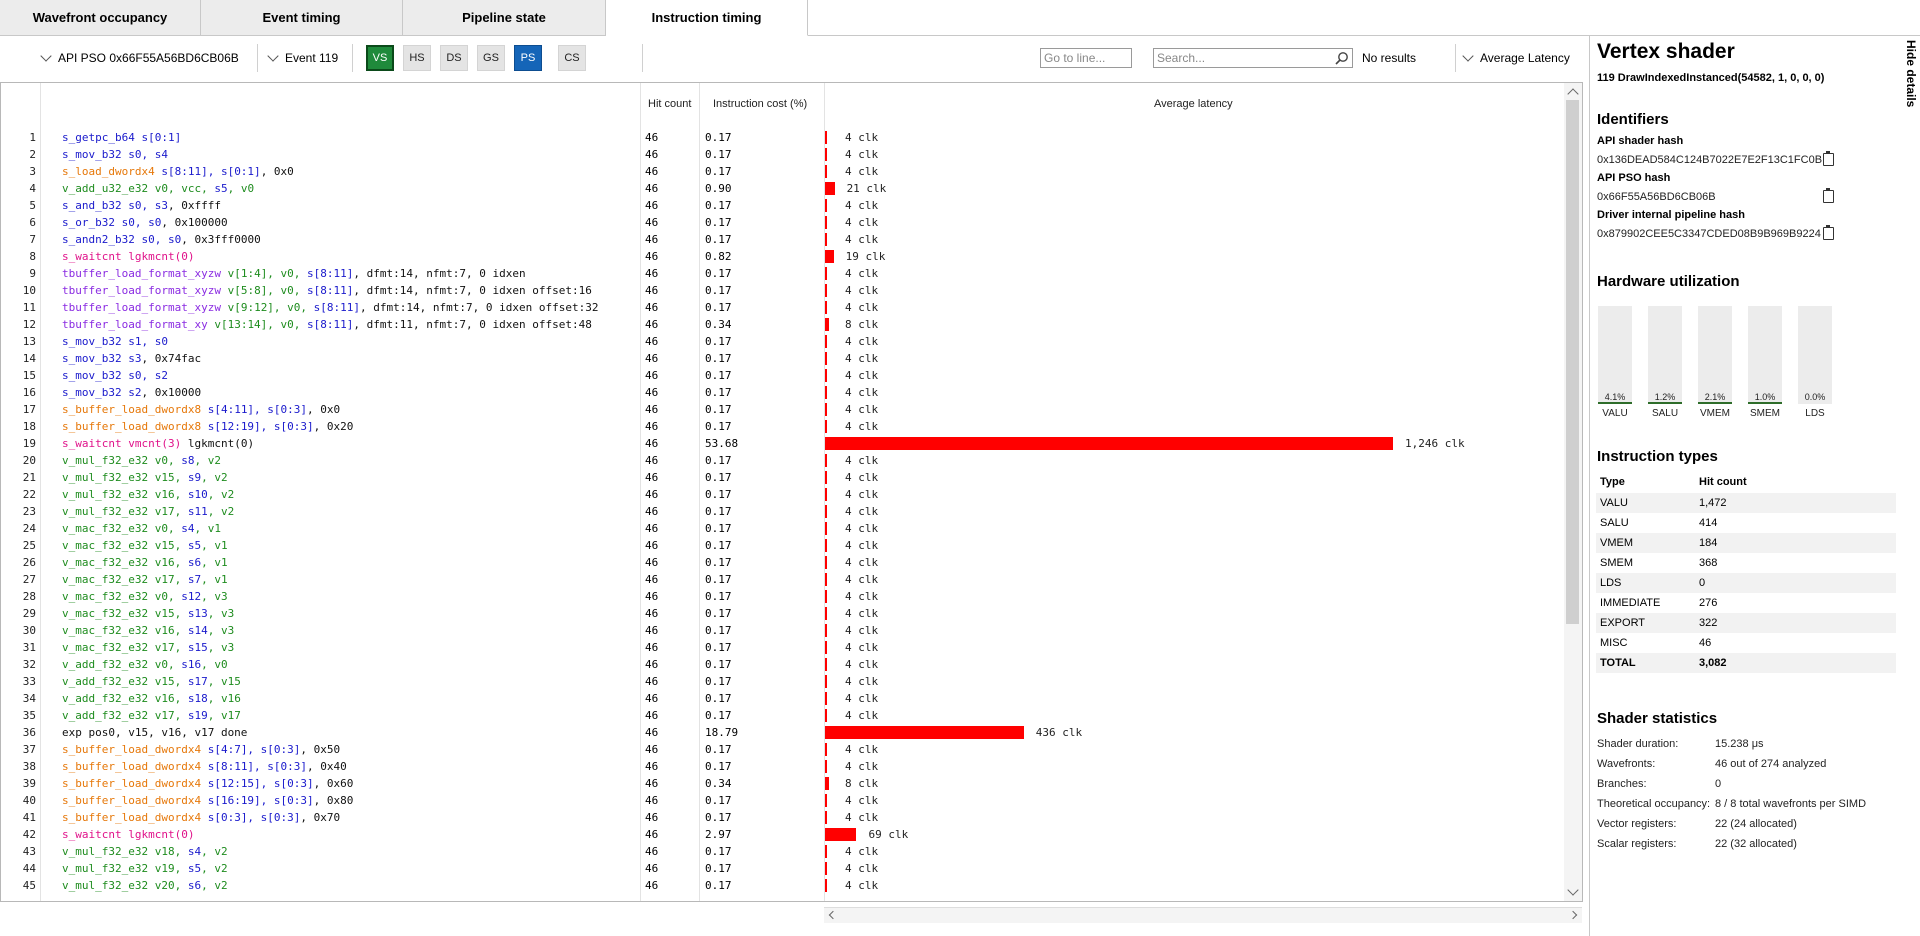  I want to click on table-row: 45 v_mul_f32_e32 v20, s6, v2 46 0.17 4 clk, so click(782, 885).